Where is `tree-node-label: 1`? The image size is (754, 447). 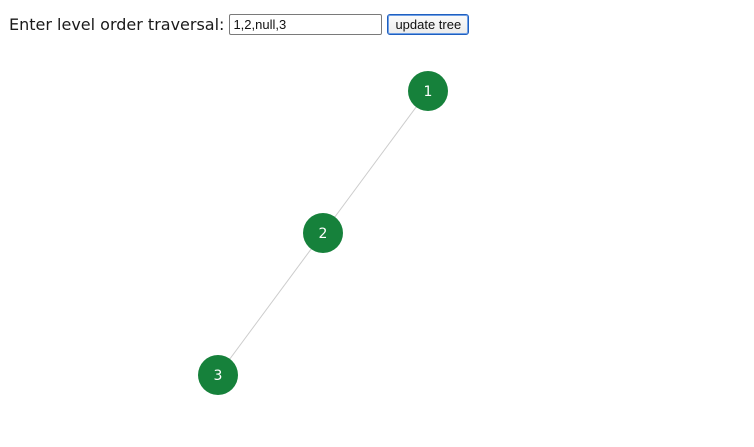
tree-node-label: 1 is located at coordinates (428, 92).